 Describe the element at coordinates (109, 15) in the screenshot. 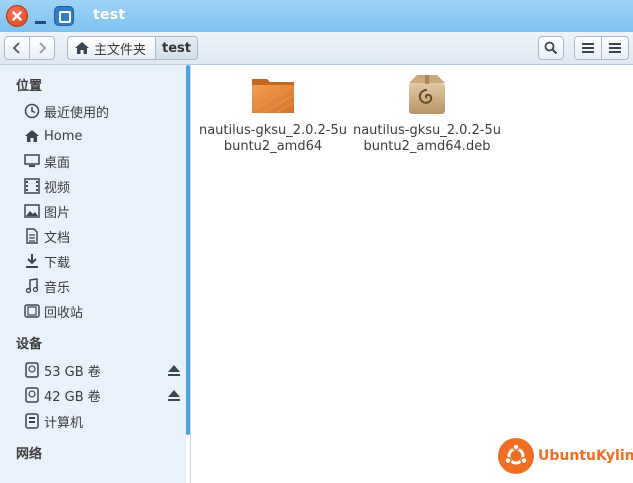

I see `window-title: test` at that location.